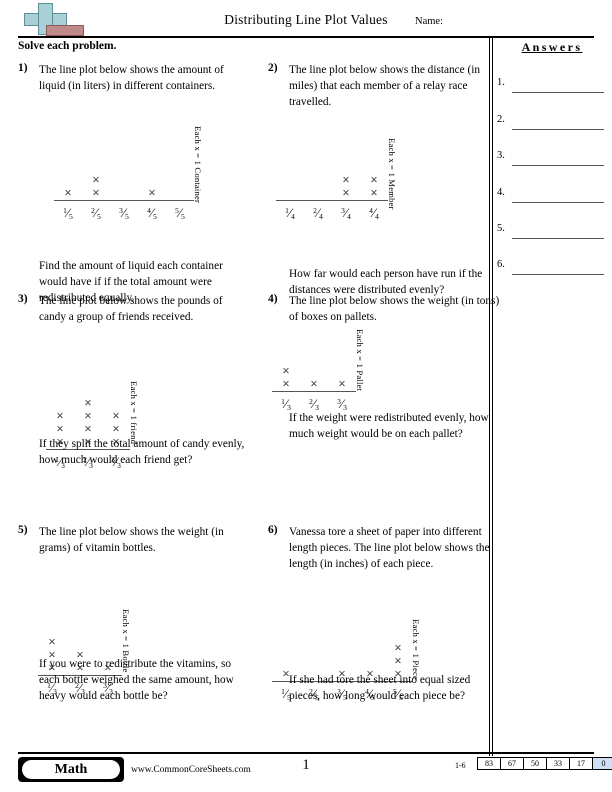  I want to click on plot-tick: 2⁄5, so click(96, 212).